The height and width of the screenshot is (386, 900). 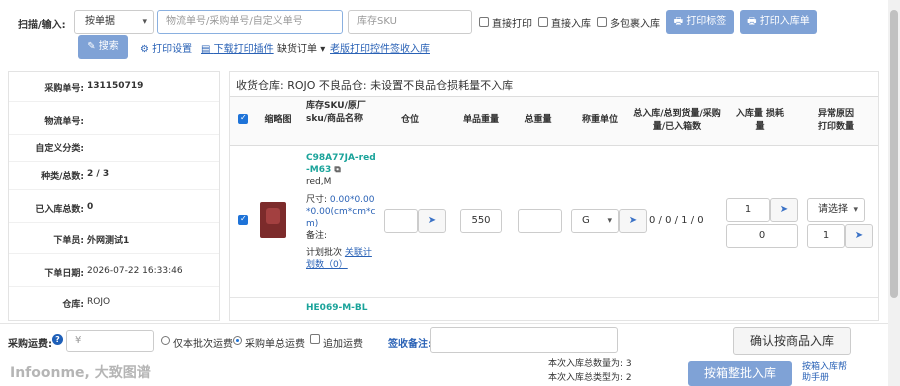 I want to click on info-value: 131150719, so click(x=115, y=86).